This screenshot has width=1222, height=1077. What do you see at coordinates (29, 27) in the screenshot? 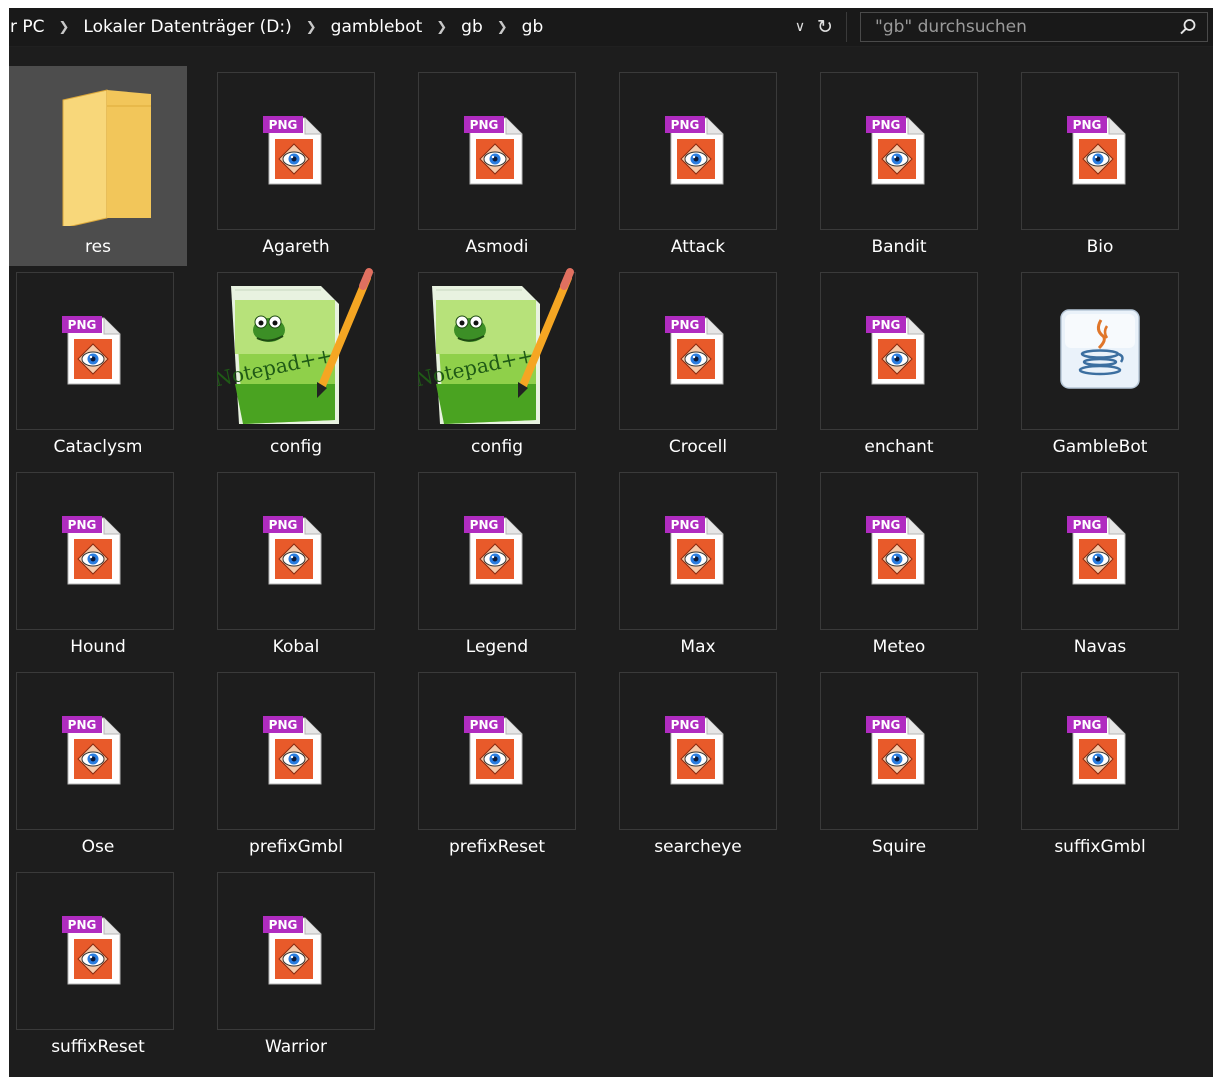
I see `breadcrumb-item-pc: r PC` at bounding box center [29, 27].